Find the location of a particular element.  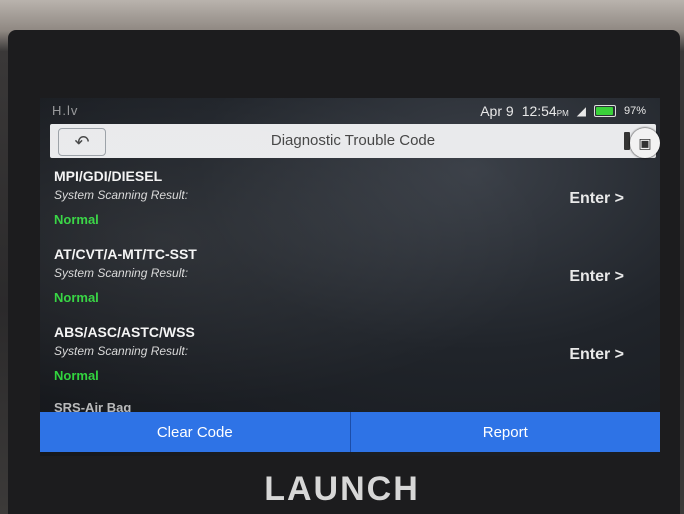

report-button: Report is located at coordinates (505, 432).